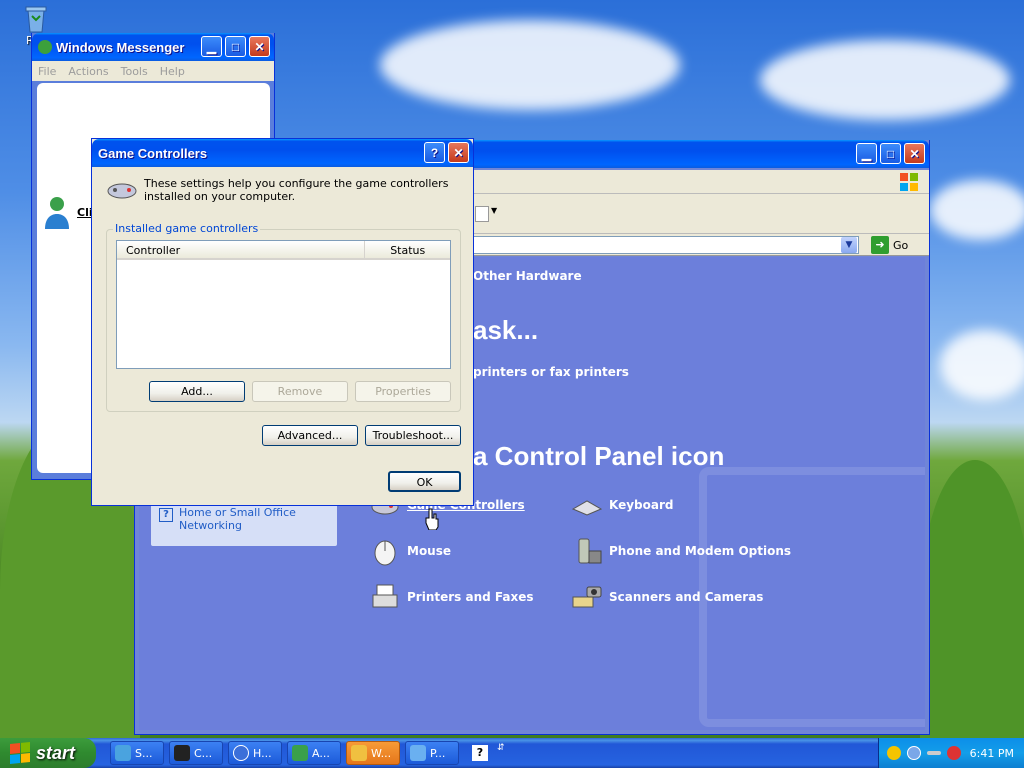  What do you see at coordinates (254, 523) in the screenshot?
I see `see-also-link: Home or Small Office Networking` at bounding box center [254, 523].